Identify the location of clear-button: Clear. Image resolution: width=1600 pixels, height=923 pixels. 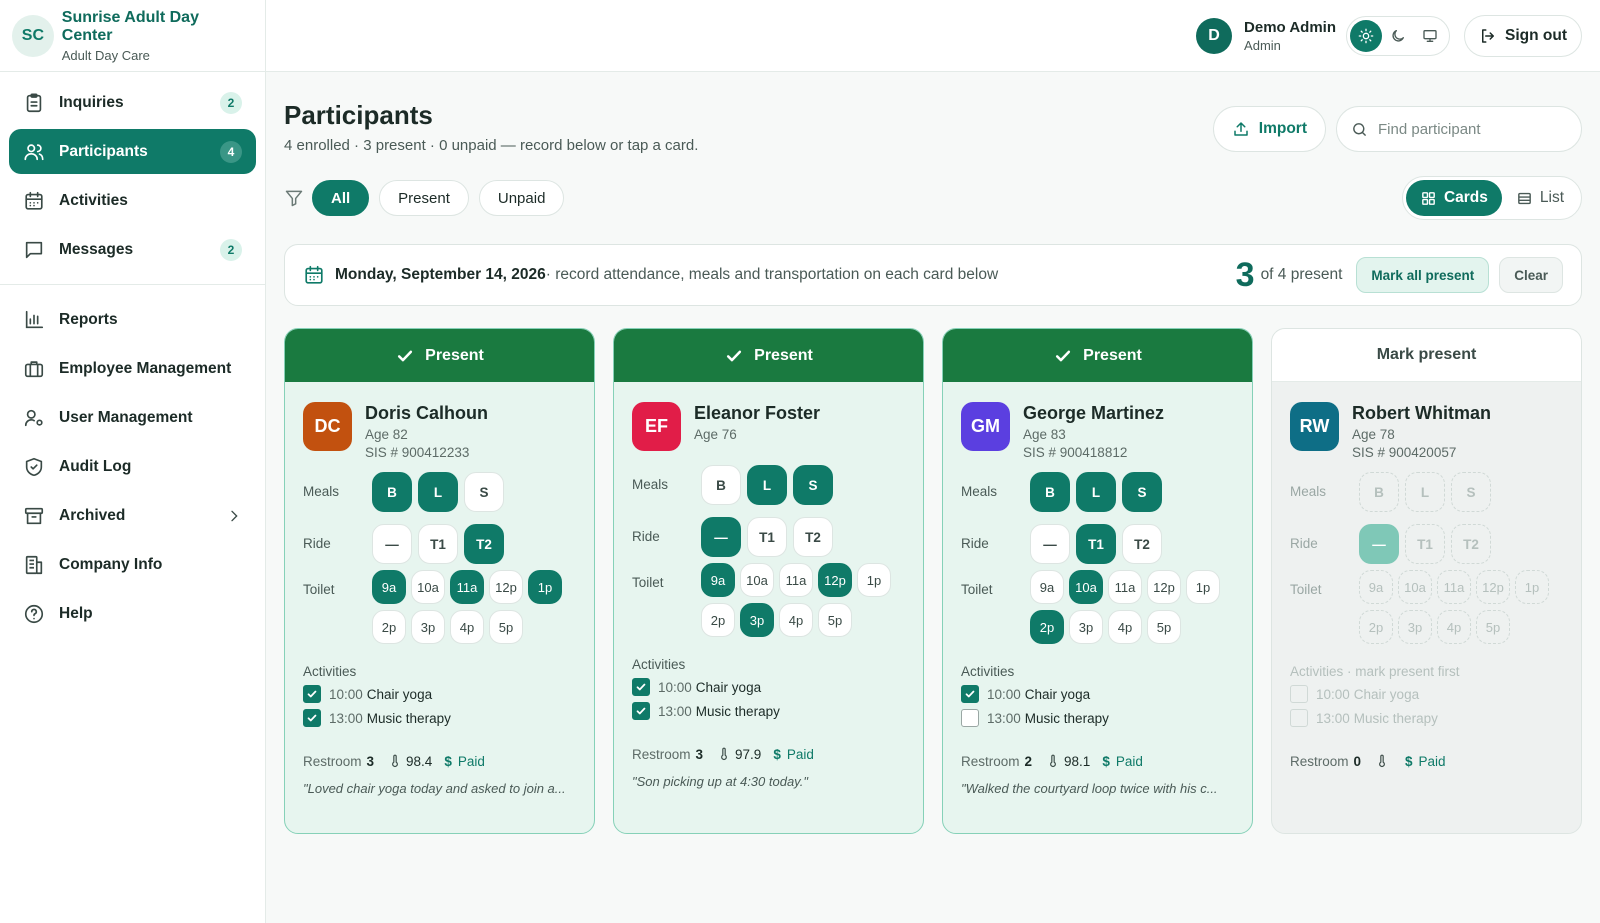
(1531, 275).